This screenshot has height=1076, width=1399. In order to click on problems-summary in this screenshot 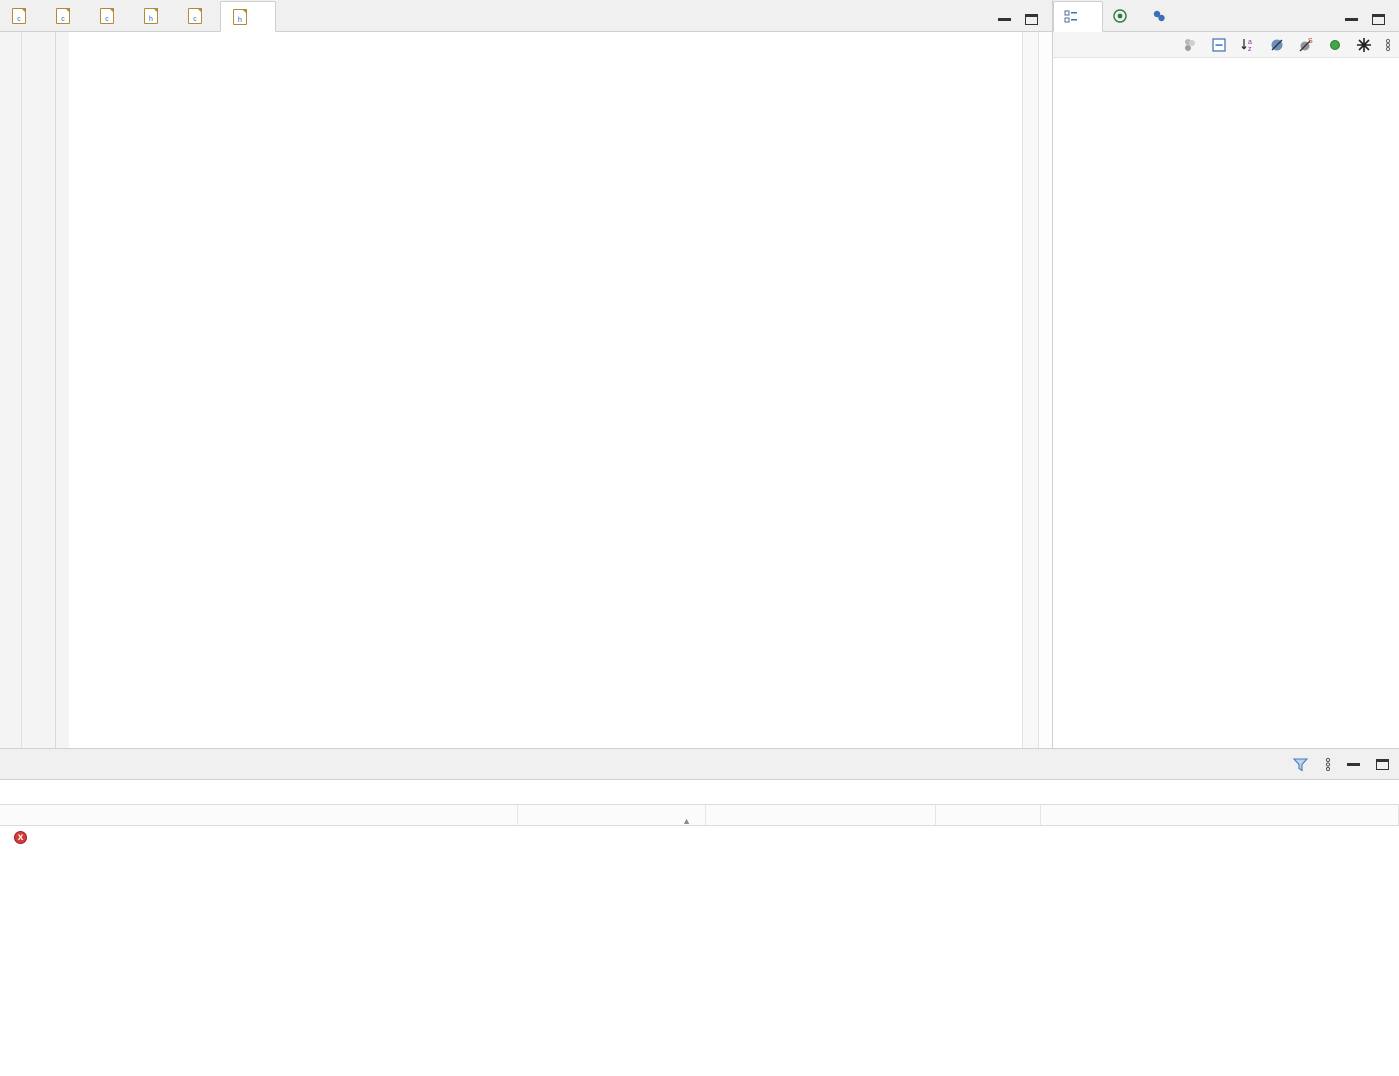, I will do `click(699, 792)`.